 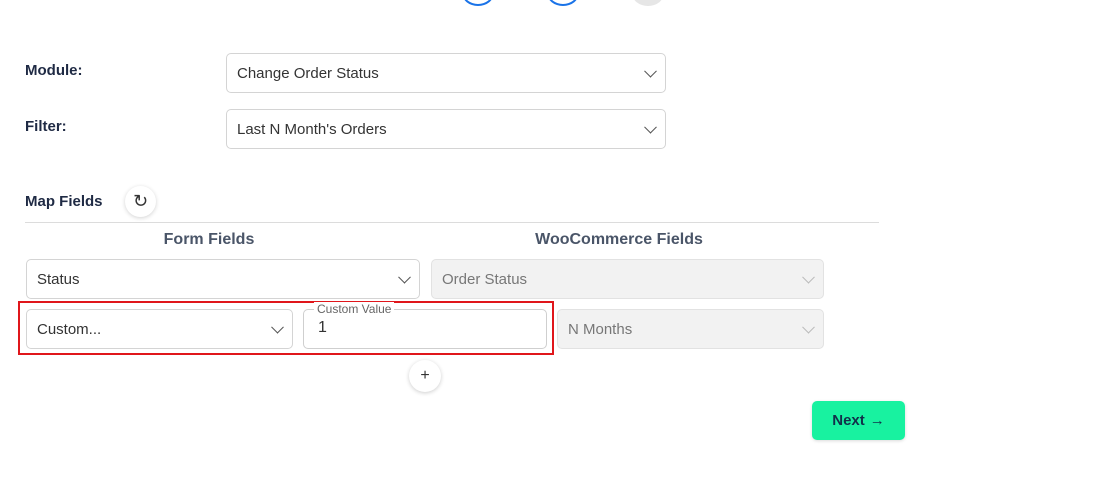 What do you see at coordinates (877, 420) in the screenshot?
I see `arrow-right-icon: →` at bounding box center [877, 420].